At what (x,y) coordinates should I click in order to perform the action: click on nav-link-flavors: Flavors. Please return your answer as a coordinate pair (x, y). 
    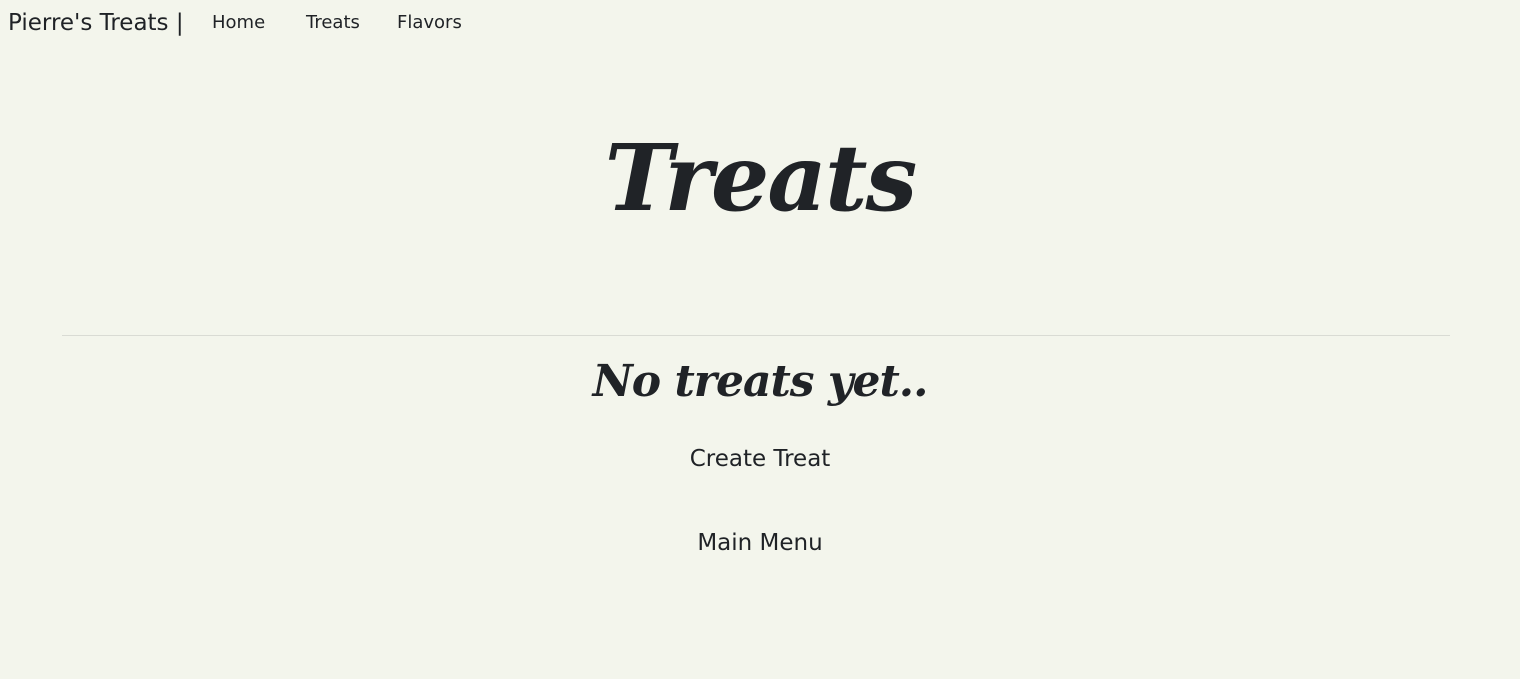
    Looking at the image, I should click on (429, 23).